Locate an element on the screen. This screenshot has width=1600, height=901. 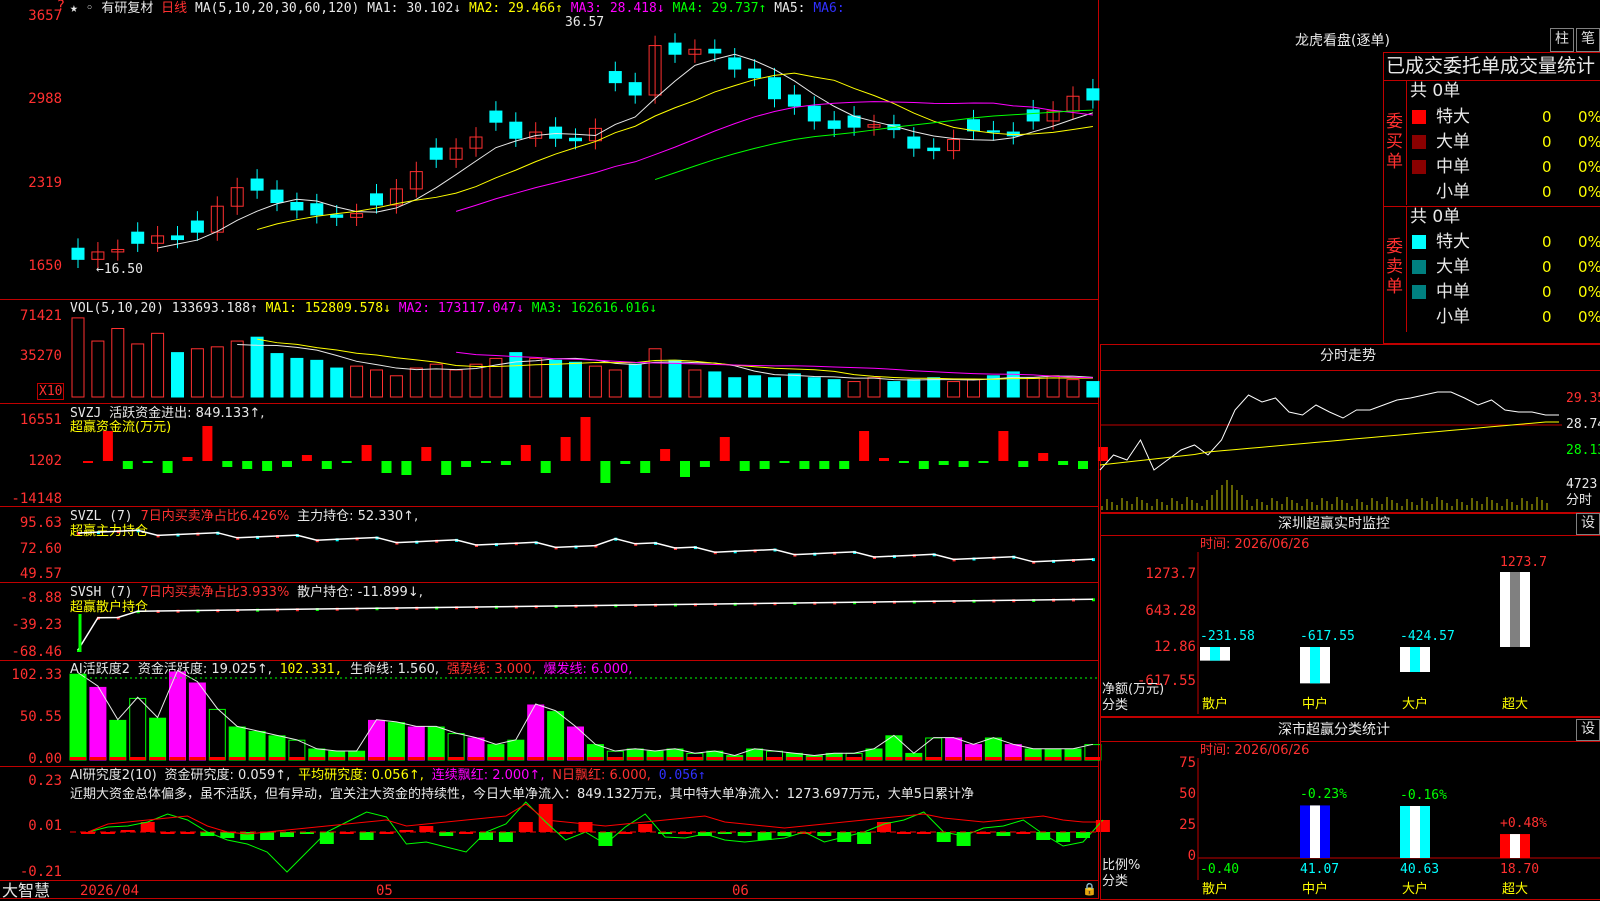
classify-pct-3: 18.70 is located at coordinates (1520, 869).